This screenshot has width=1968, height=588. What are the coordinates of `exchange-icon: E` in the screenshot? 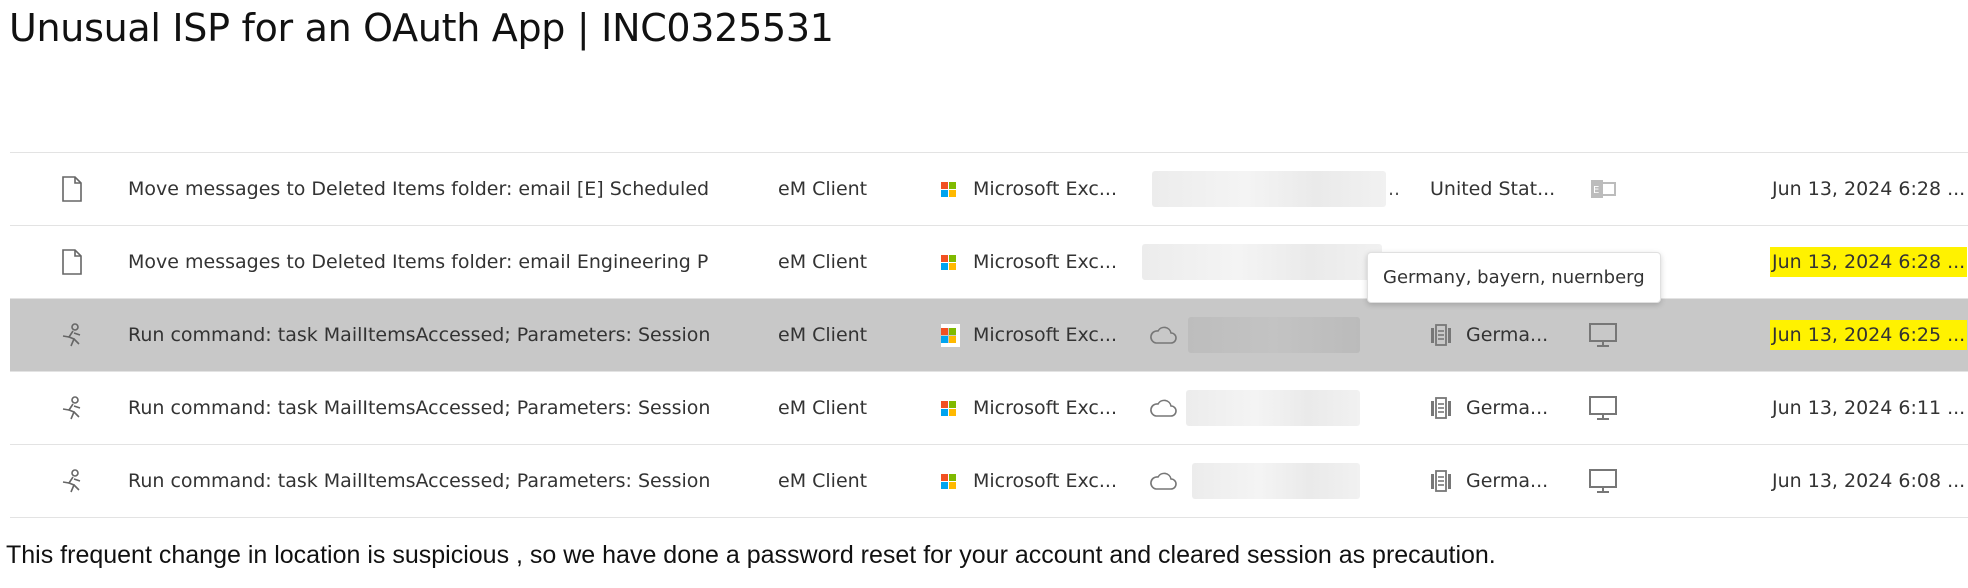 It's located at (1603, 189).